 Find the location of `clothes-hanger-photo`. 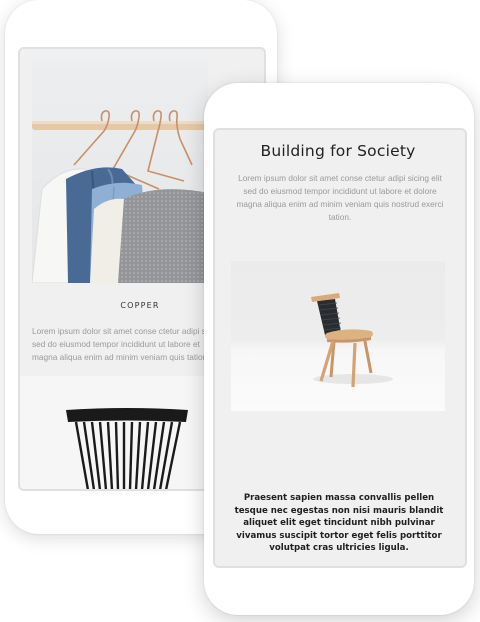

clothes-hanger-photo is located at coordinates (120, 171).